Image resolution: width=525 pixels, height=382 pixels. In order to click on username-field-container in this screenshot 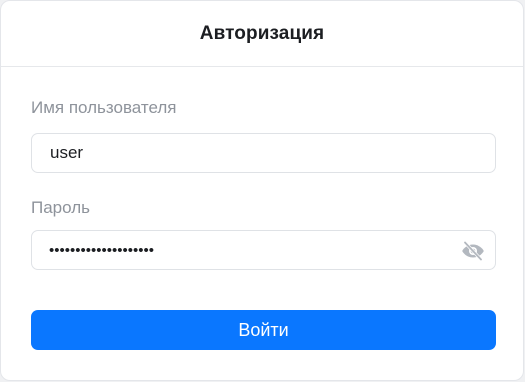, I will do `click(263, 153)`.